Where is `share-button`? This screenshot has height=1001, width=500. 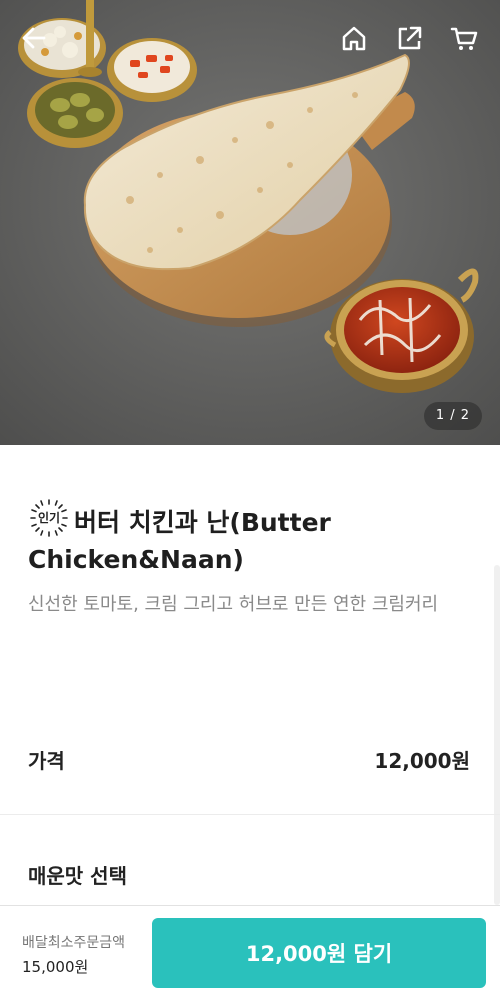
share-button is located at coordinates (409, 38).